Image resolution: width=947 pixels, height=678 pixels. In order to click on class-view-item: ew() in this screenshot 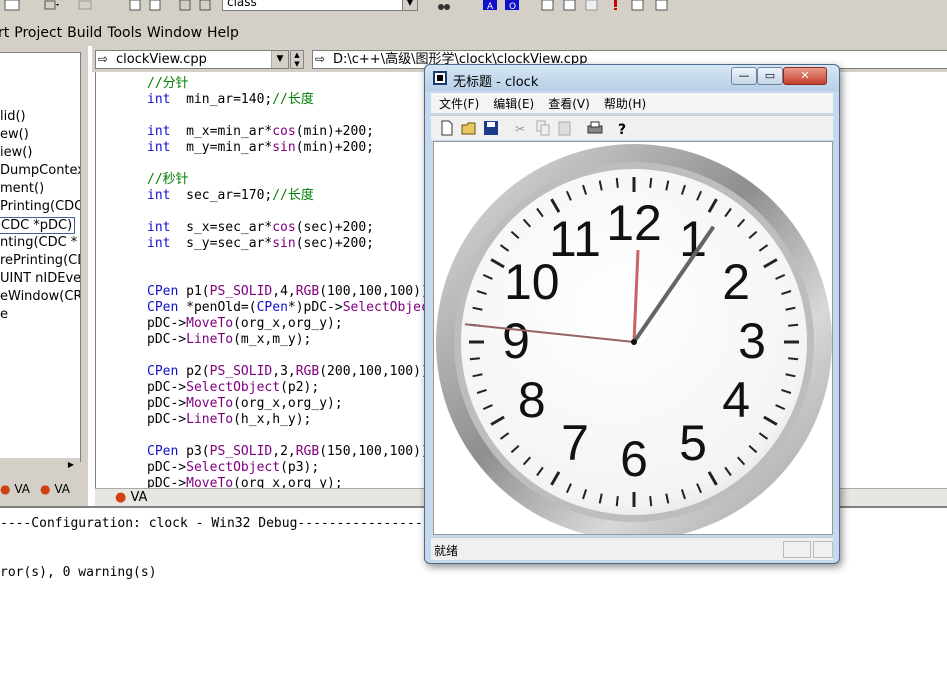, I will do `click(14, 134)`.